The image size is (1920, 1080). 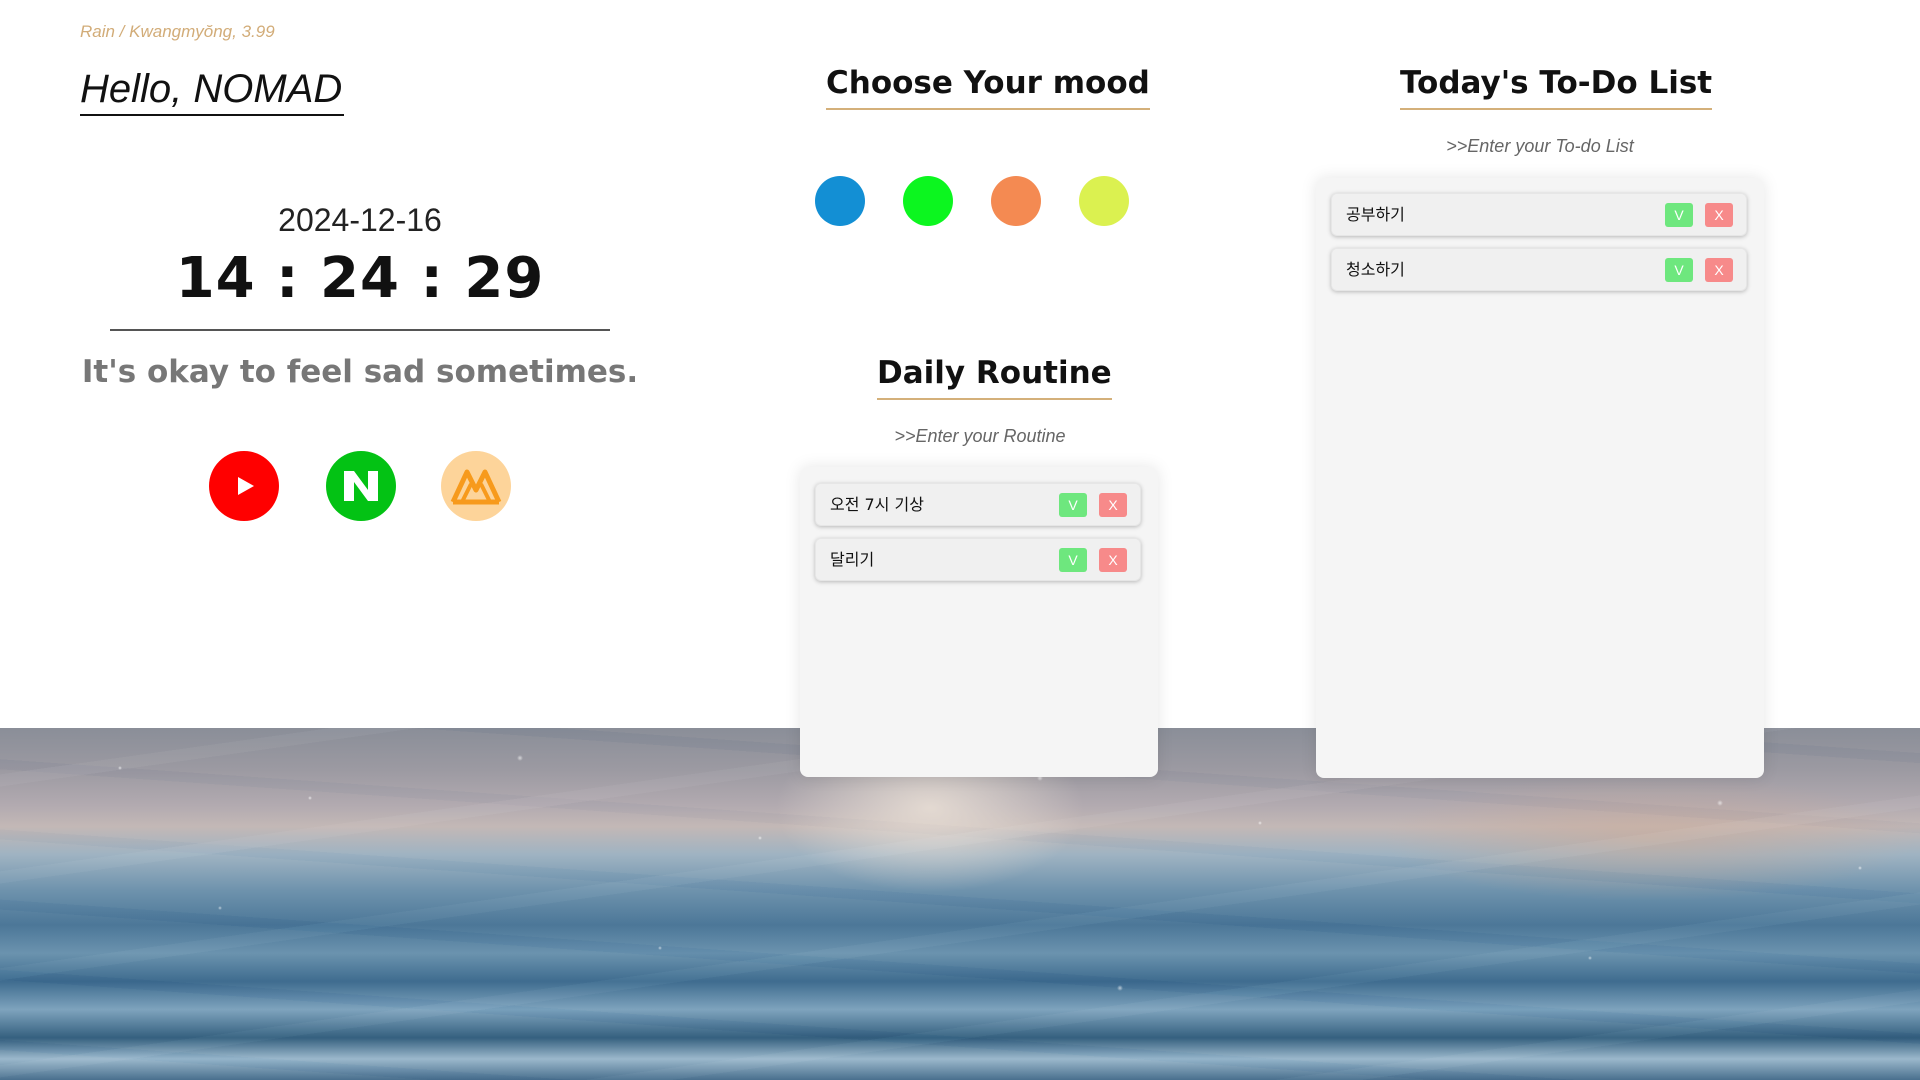 I want to click on shortcut-links, so click(x=361, y=486).